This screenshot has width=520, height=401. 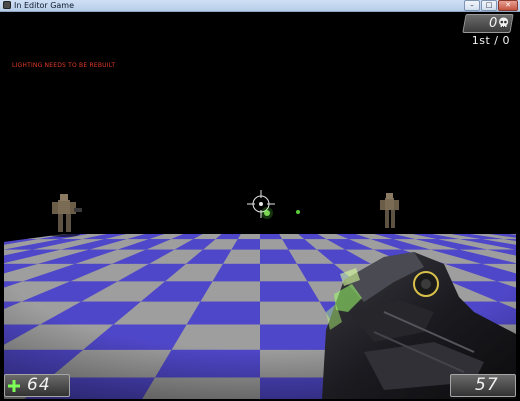 I want to click on skull-icon, so click(x=504, y=22).